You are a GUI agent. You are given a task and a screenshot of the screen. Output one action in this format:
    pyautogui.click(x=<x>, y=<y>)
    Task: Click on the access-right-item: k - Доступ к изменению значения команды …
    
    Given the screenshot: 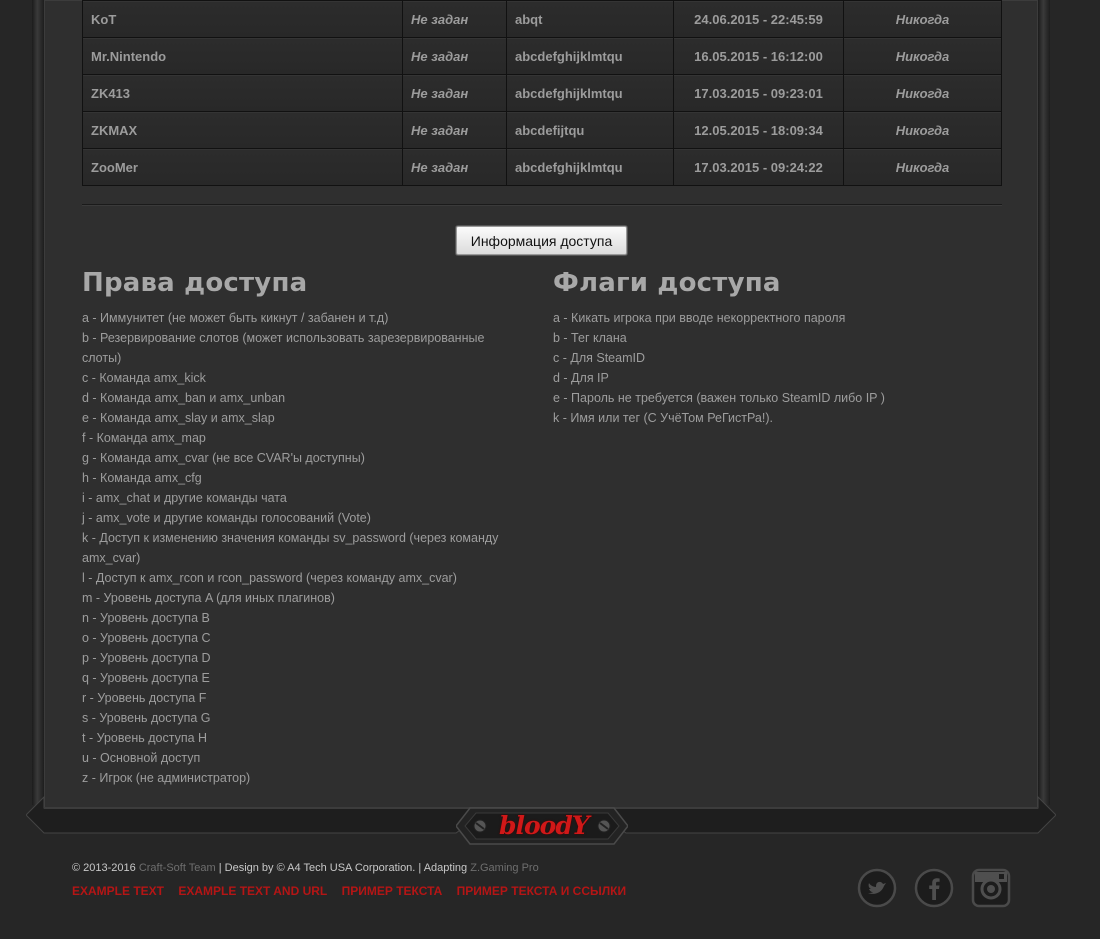 What is the action you would take?
    pyautogui.click(x=290, y=548)
    